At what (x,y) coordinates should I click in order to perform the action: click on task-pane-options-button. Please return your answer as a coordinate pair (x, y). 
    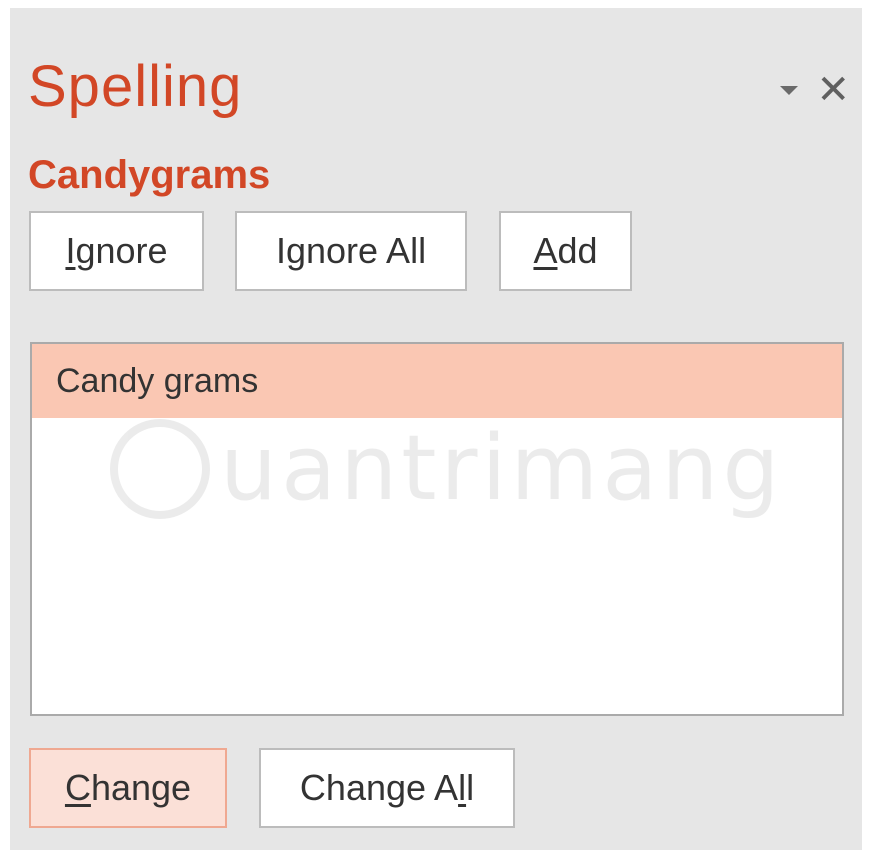
    Looking at the image, I should click on (789, 90).